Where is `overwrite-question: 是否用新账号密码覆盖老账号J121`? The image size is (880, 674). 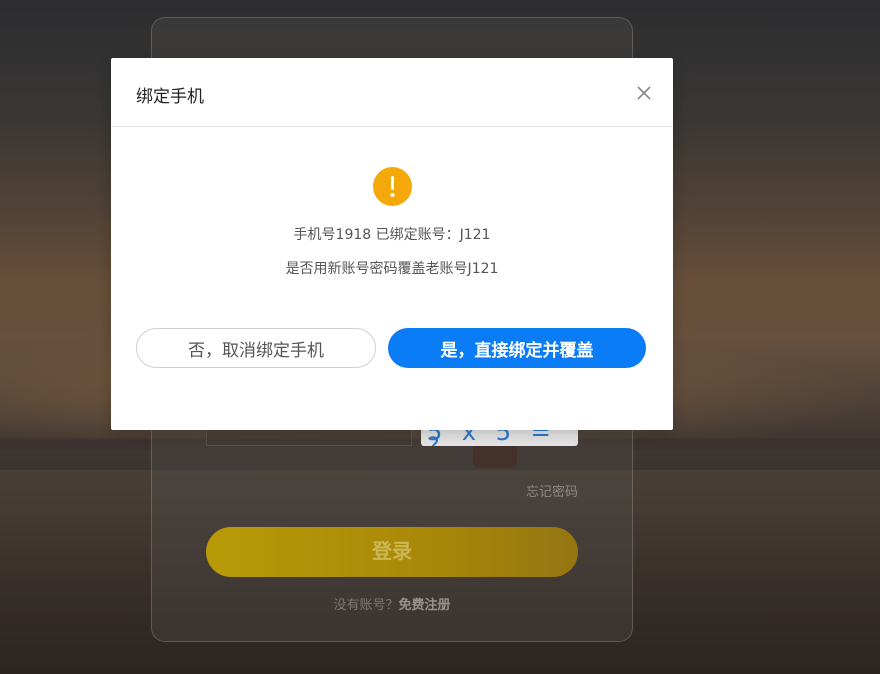
overwrite-question: 是否用新账号密码覆盖老账号J121 is located at coordinates (392, 269).